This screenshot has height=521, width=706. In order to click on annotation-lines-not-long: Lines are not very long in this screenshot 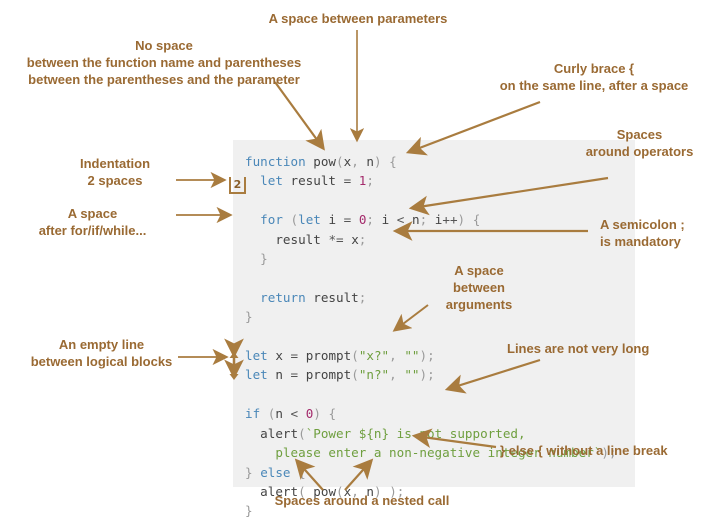, I will do `click(578, 348)`.